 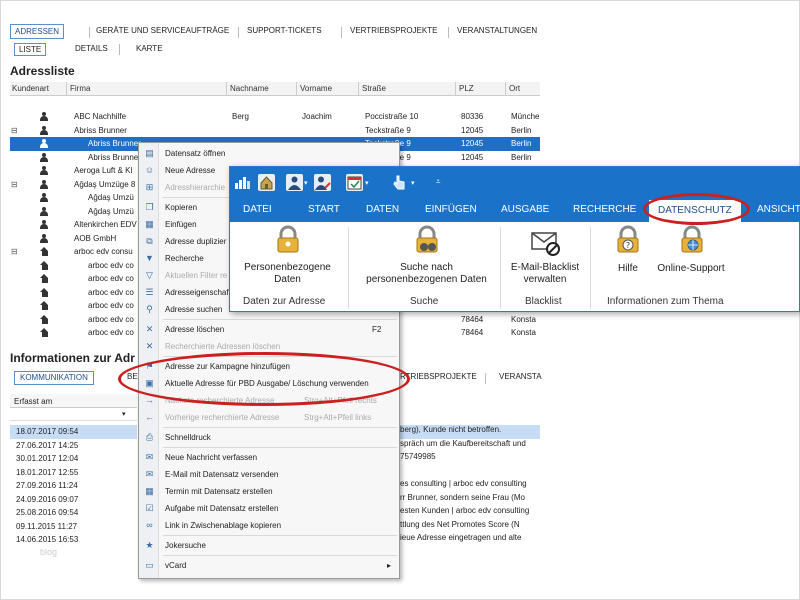 I want to click on edit-person-icon, so click(x=322, y=182).